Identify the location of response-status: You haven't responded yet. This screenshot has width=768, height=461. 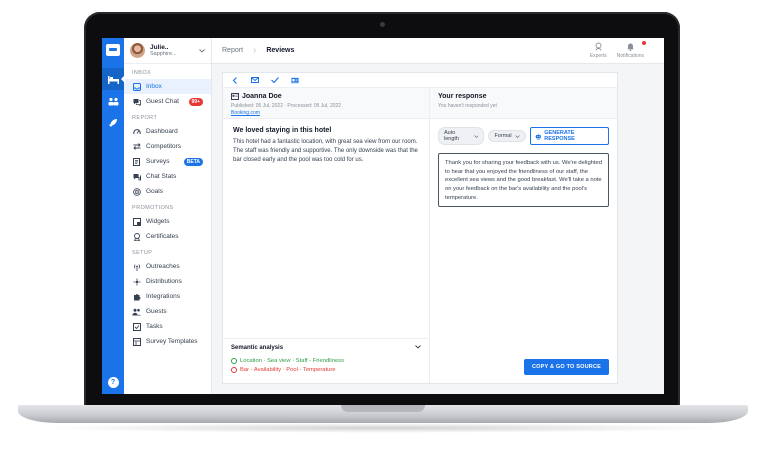
(467, 106).